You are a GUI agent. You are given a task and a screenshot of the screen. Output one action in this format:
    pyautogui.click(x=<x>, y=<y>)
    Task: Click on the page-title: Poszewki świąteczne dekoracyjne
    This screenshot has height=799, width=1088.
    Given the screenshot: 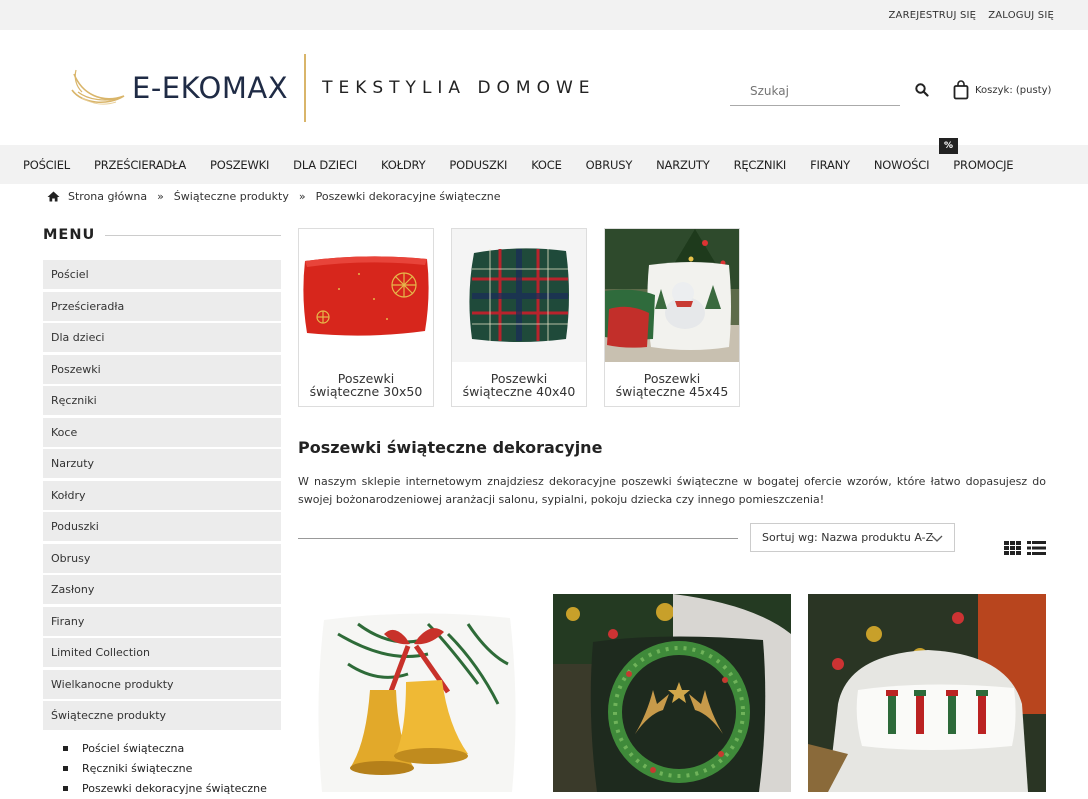 What is the action you would take?
    pyautogui.click(x=450, y=447)
    